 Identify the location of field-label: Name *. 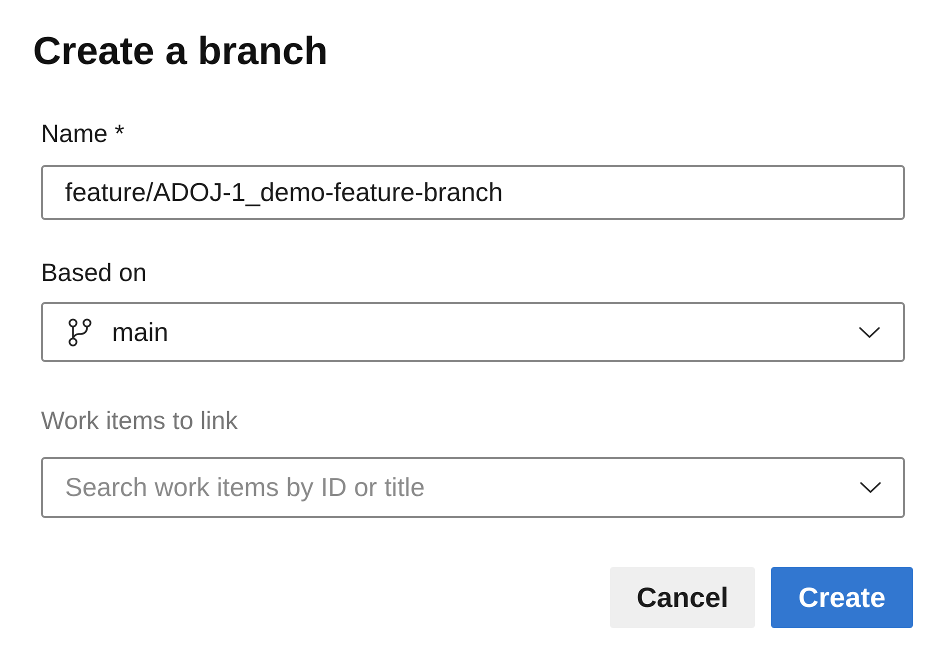
(82, 134).